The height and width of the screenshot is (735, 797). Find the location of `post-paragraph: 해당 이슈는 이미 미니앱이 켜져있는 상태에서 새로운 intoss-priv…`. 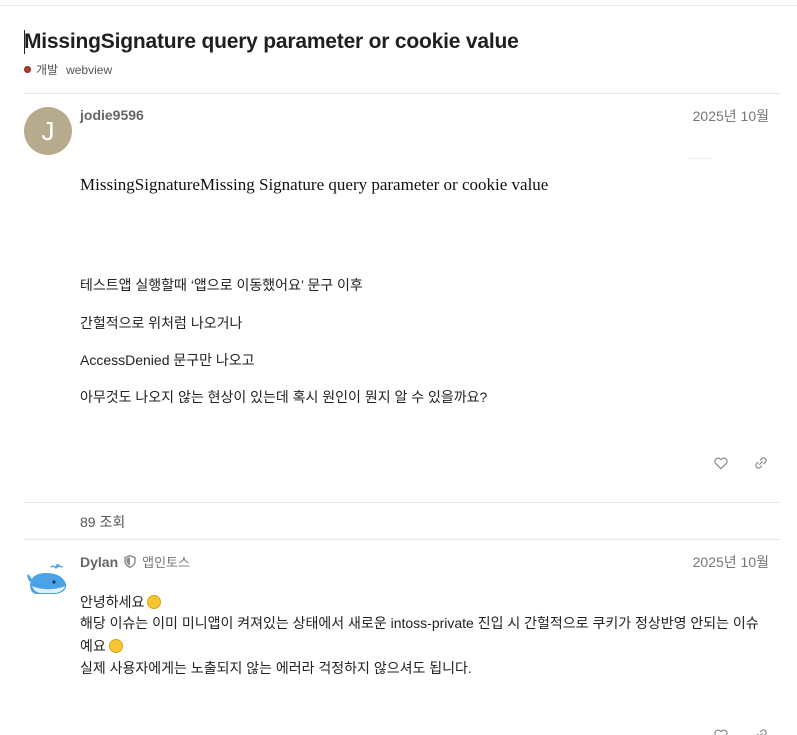

post-paragraph: 해당 이슈는 이미 미니앱이 켜져있는 상태에서 새로운 intoss-priv… is located at coordinates (419, 623).